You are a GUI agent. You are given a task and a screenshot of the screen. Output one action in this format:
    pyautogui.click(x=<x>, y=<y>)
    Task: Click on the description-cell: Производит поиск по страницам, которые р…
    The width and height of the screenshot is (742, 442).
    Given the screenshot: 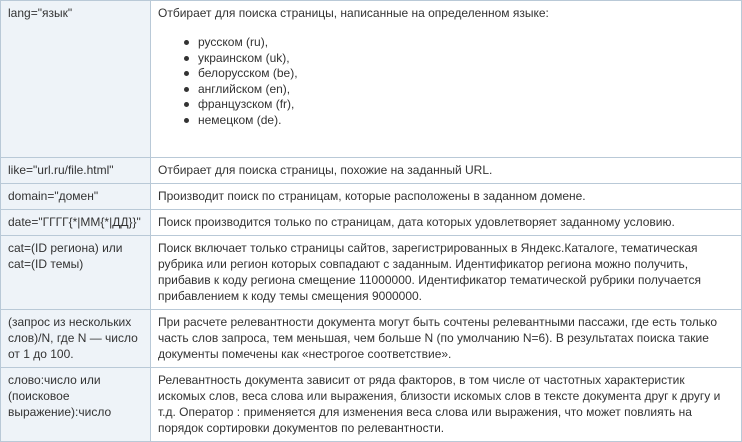 What is the action you would take?
    pyautogui.click(x=446, y=196)
    